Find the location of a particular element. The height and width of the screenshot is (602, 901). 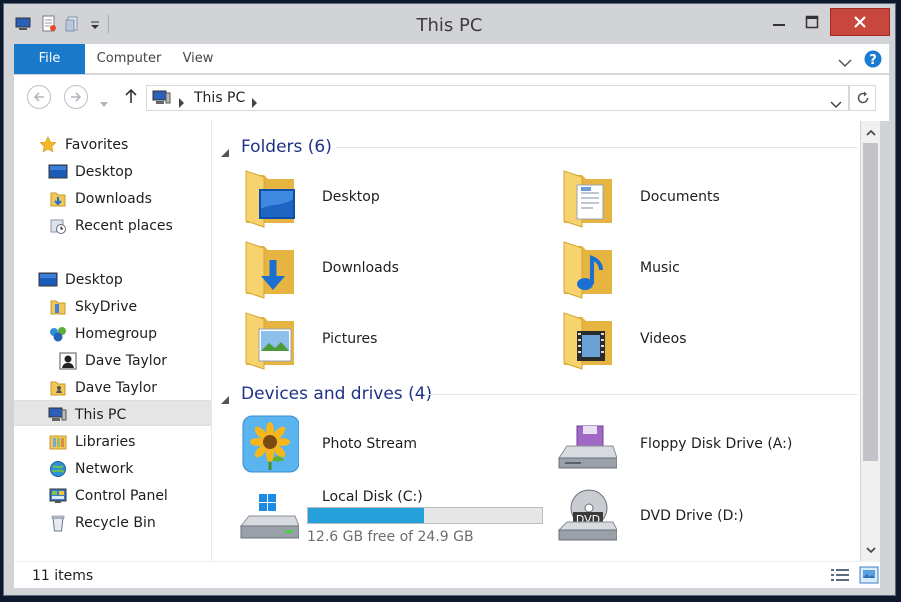

tab-file: File is located at coordinates (49, 59).